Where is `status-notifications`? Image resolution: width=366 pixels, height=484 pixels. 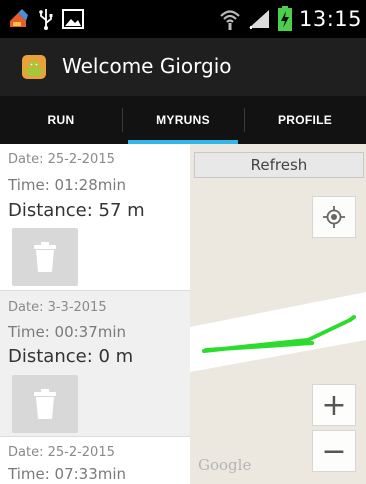 status-notifications is located at coordinates (46, 19).